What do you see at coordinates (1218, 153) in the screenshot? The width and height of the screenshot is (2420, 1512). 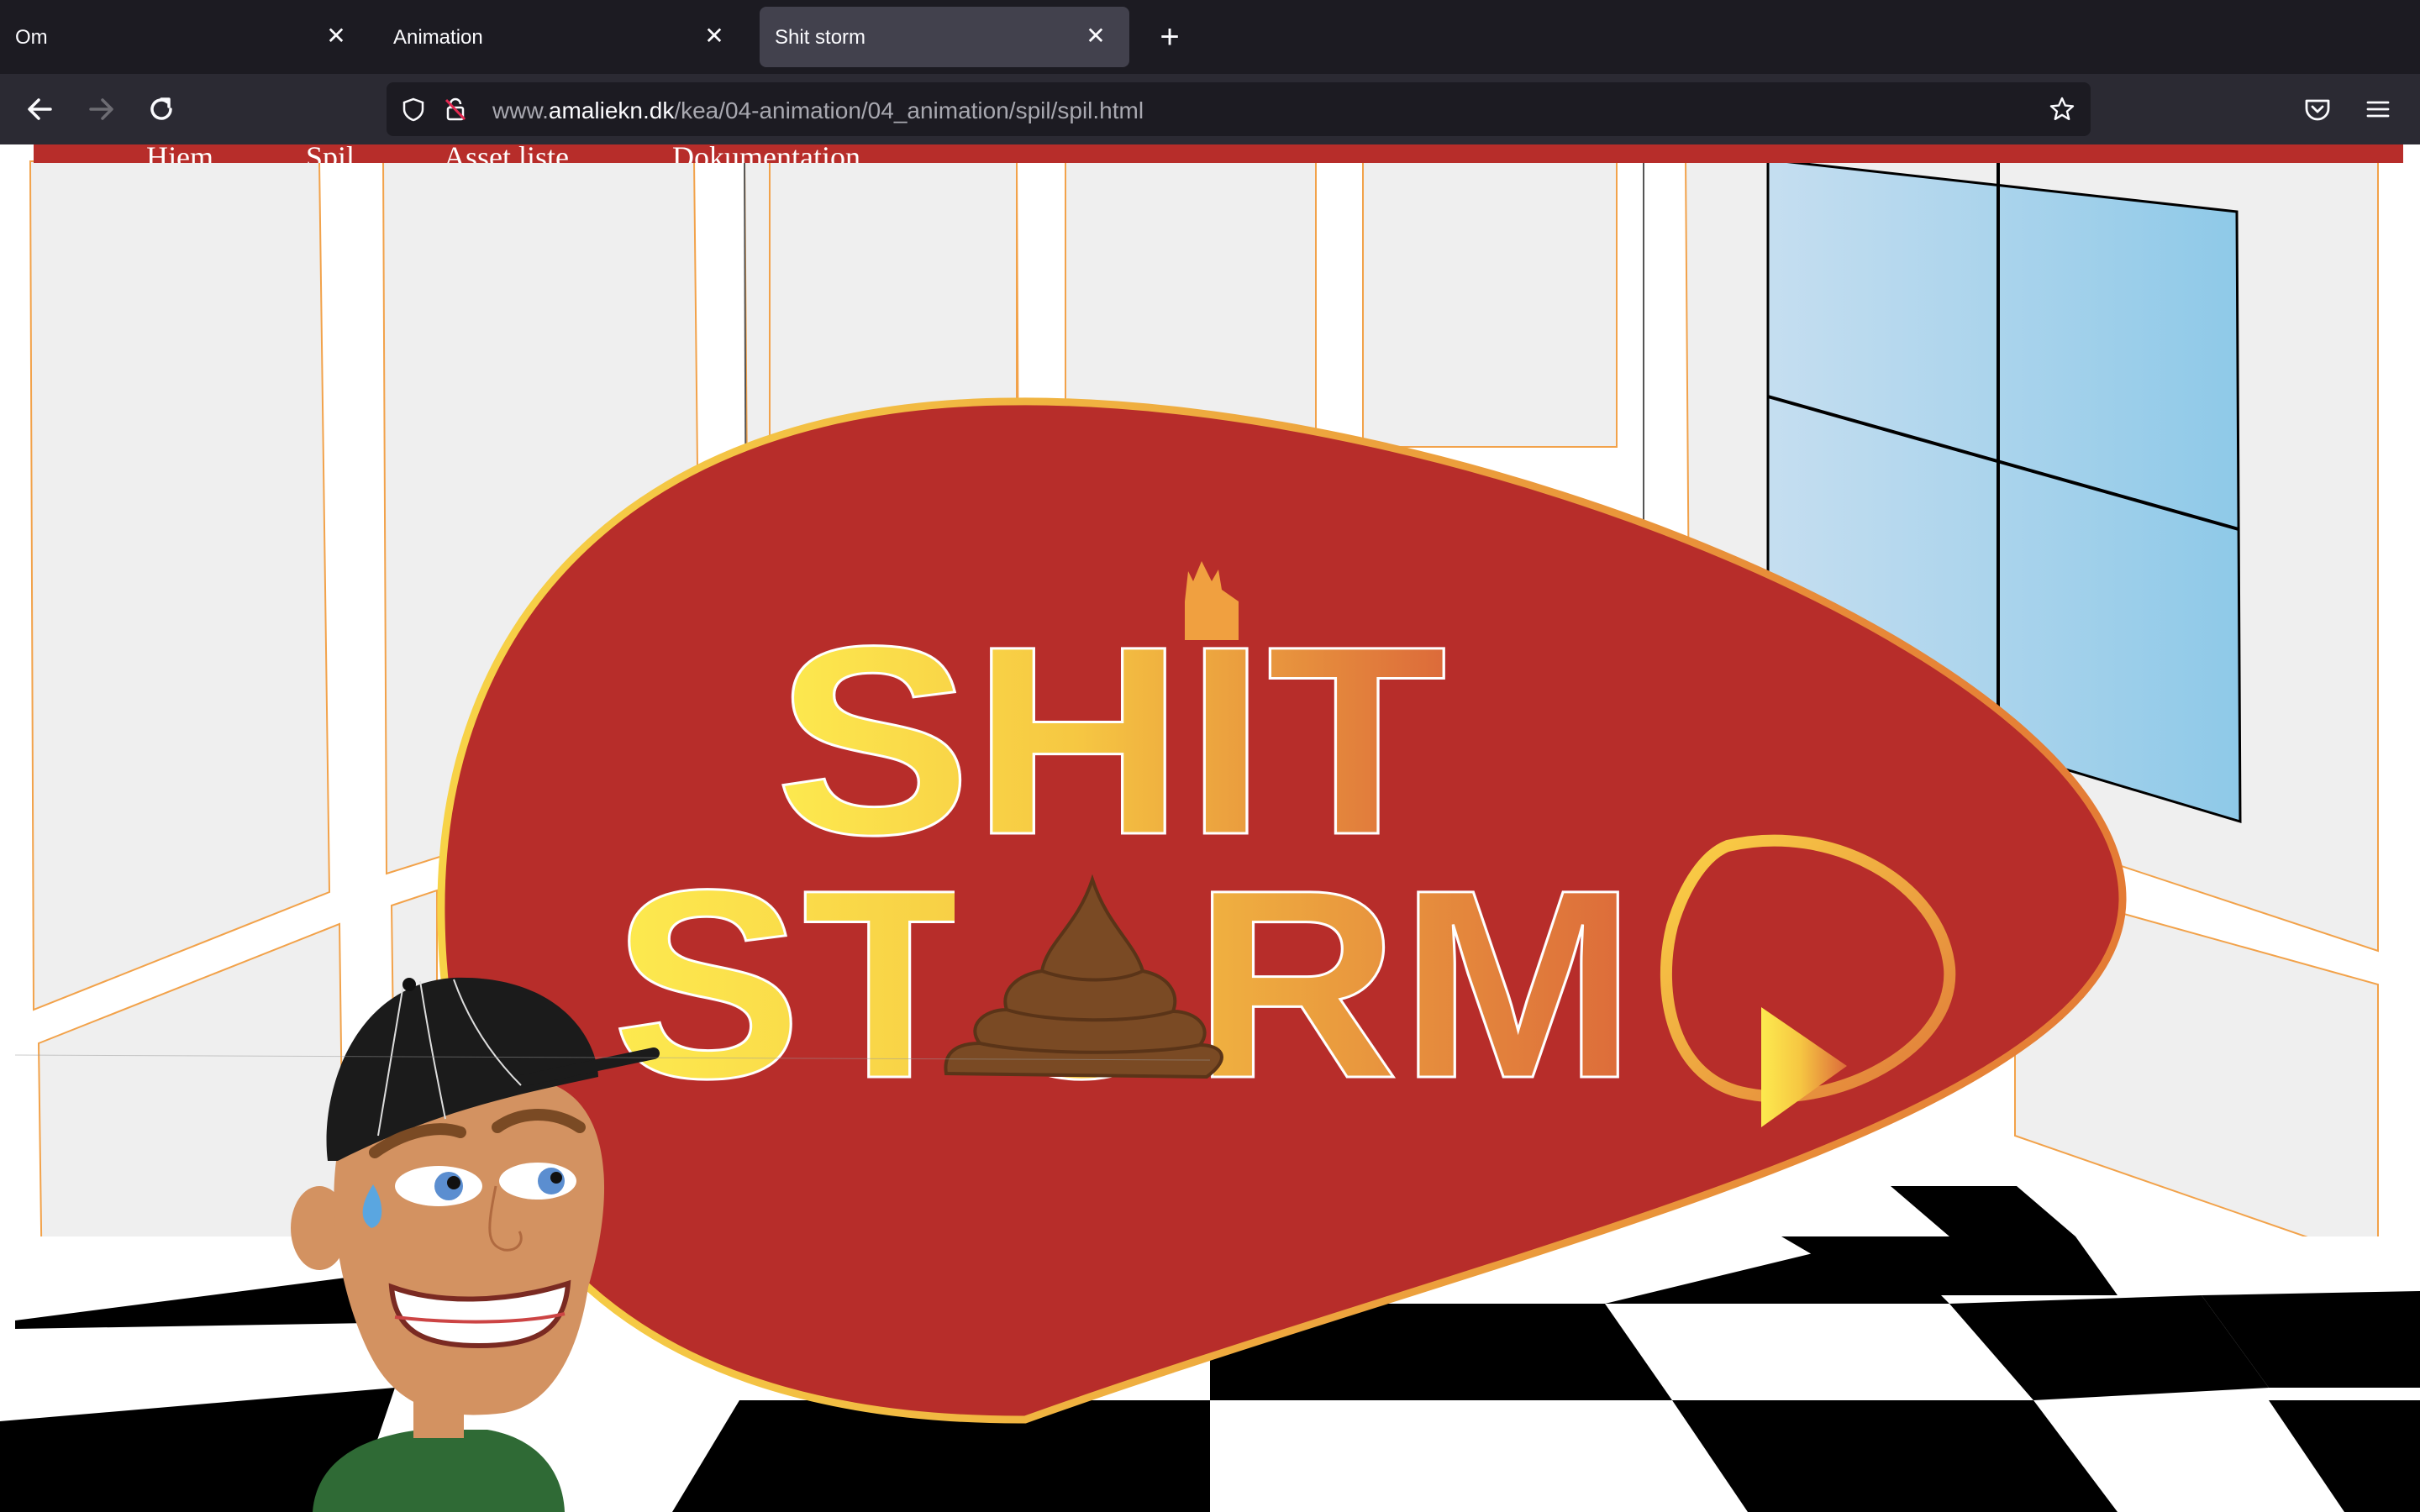 I see `site-nav-bar: Hjem Spil Asset liste Dokumentation` at bounding box center [1218, 153].